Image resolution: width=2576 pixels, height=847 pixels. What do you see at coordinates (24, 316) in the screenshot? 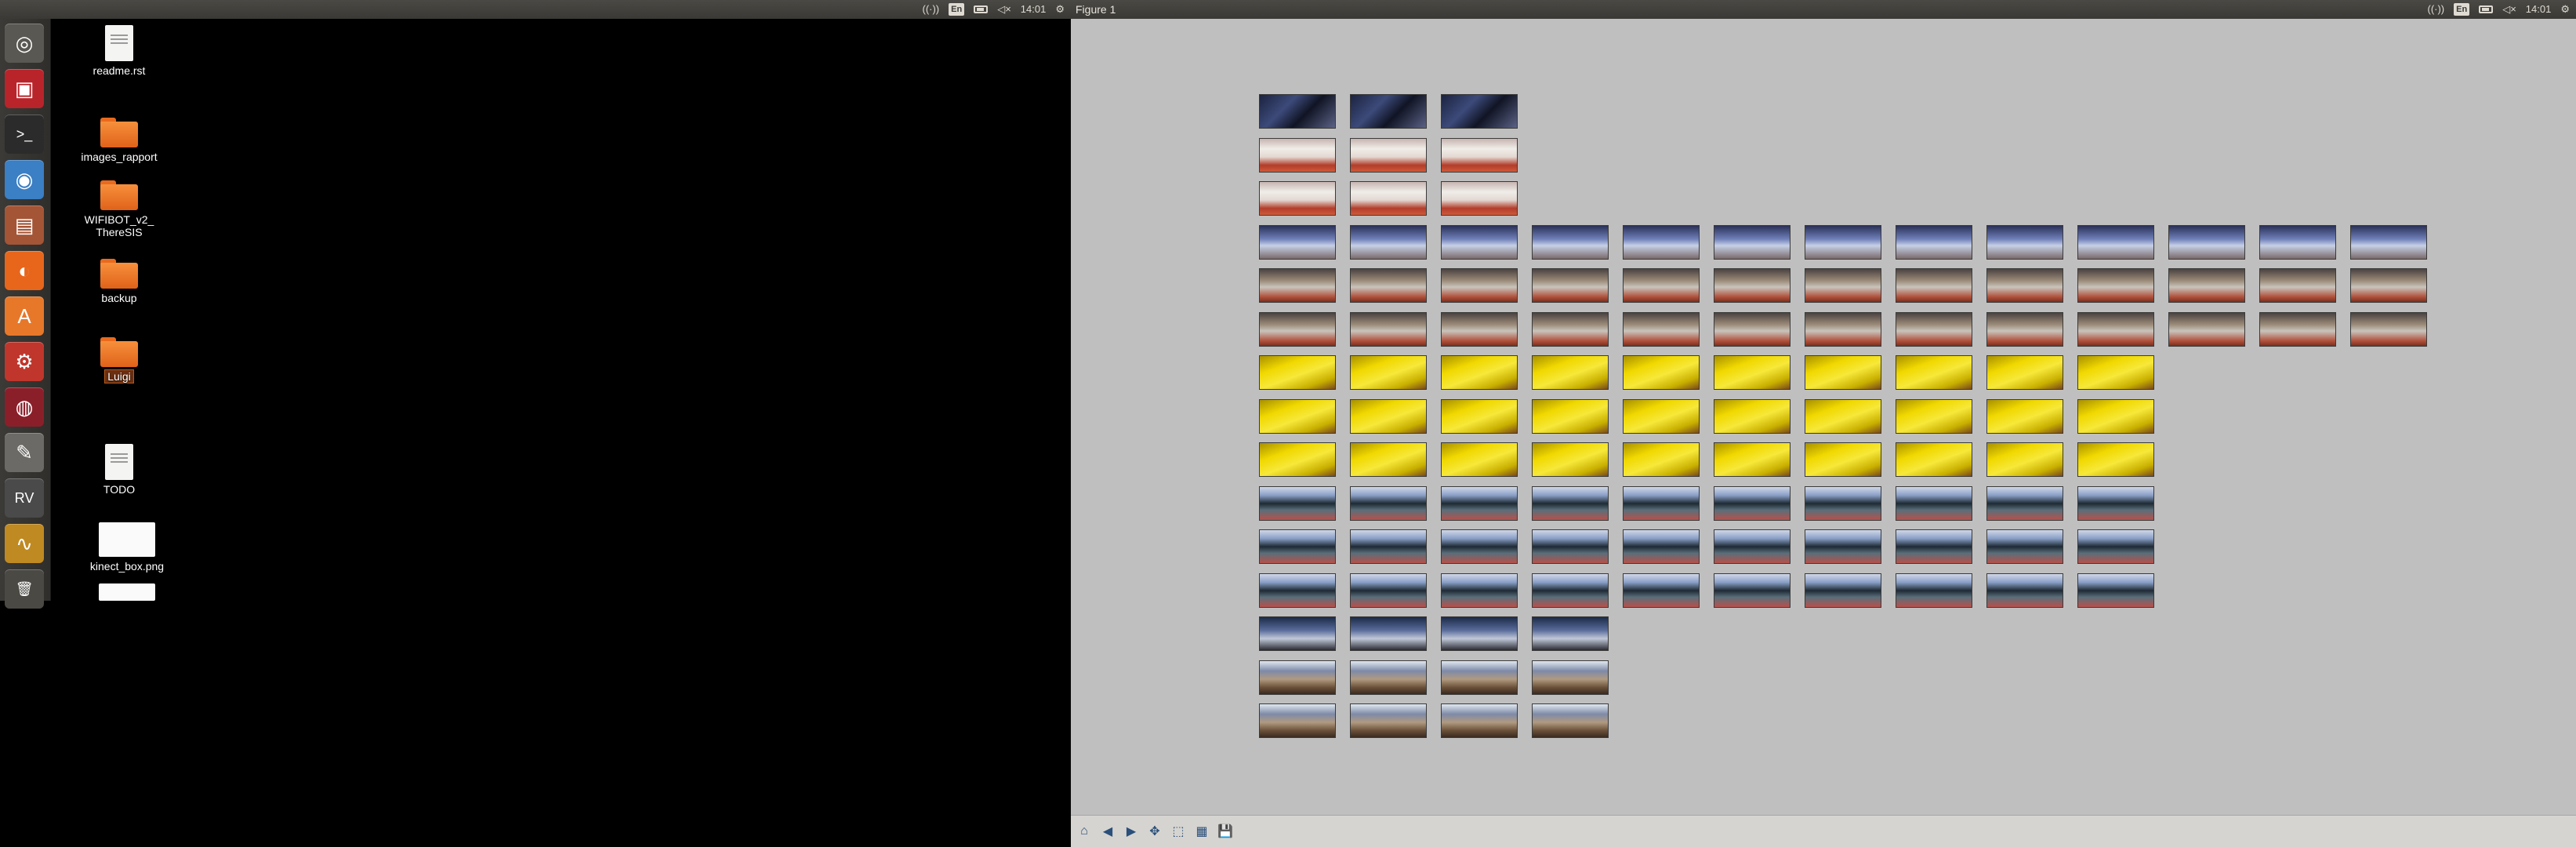
I see `software-center-button: A` at bounding box center [24, 316].